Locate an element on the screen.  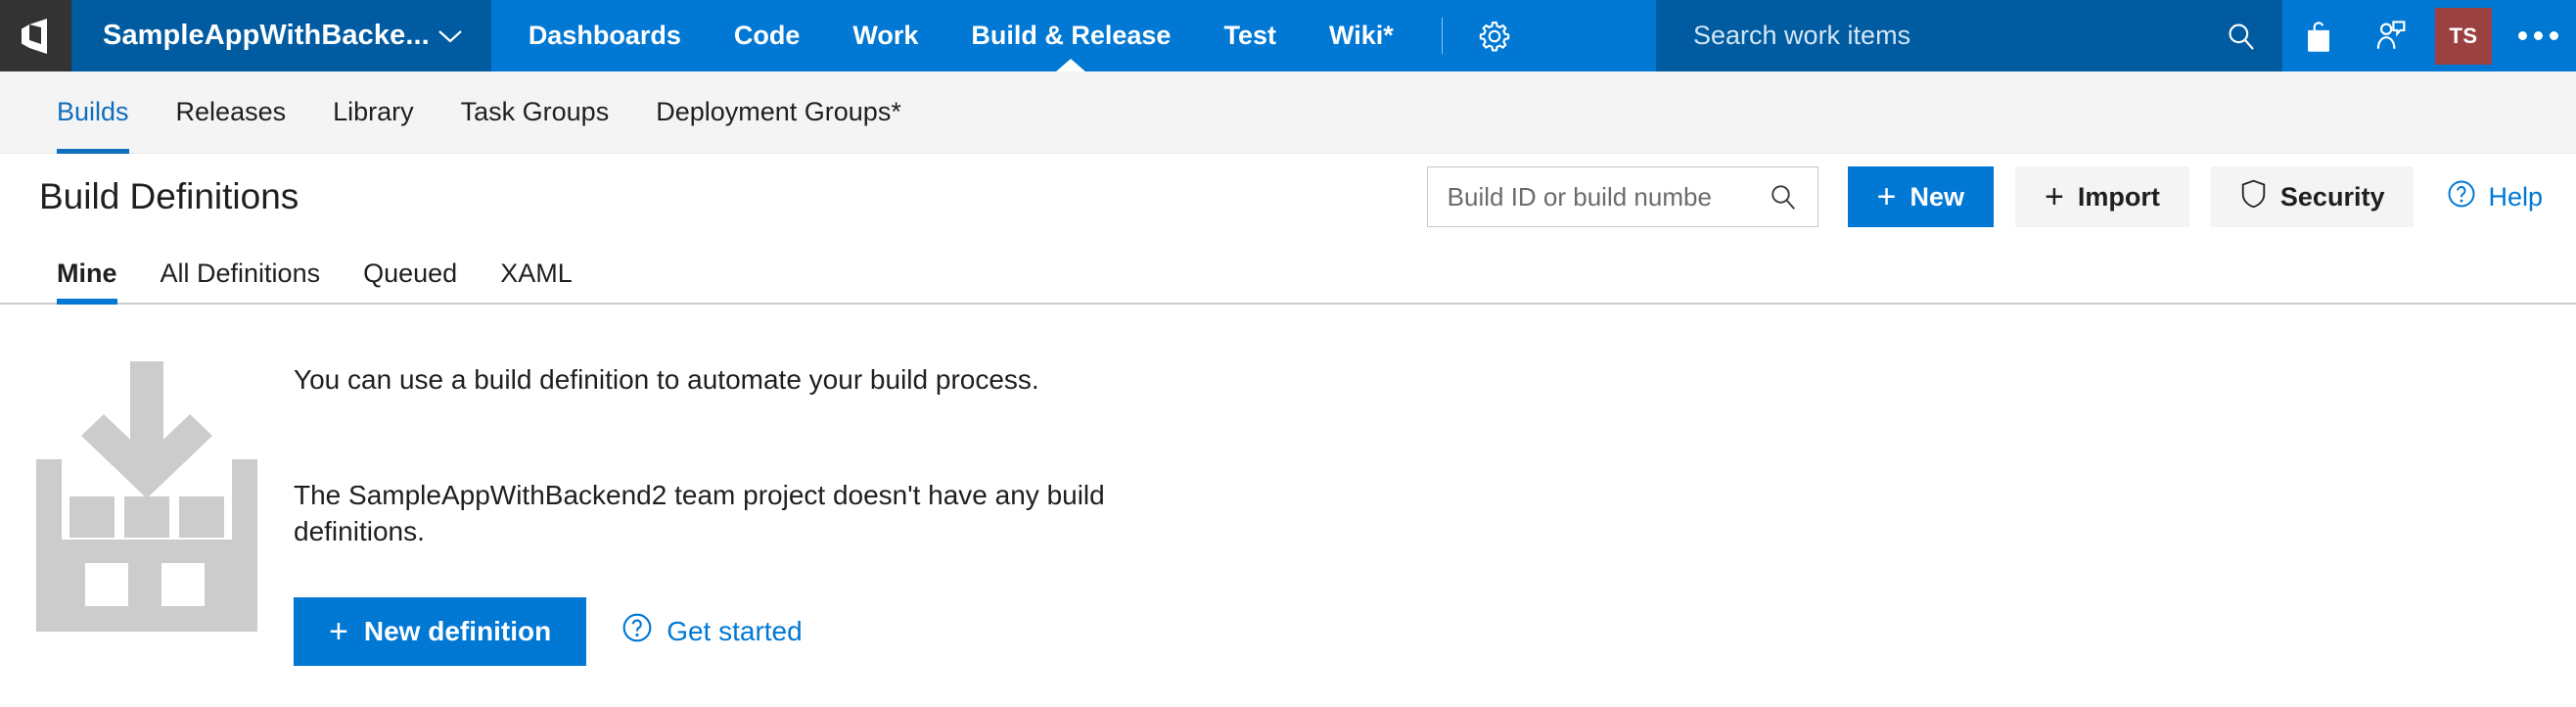
build-search-box is located at coordinates (1622, 196).